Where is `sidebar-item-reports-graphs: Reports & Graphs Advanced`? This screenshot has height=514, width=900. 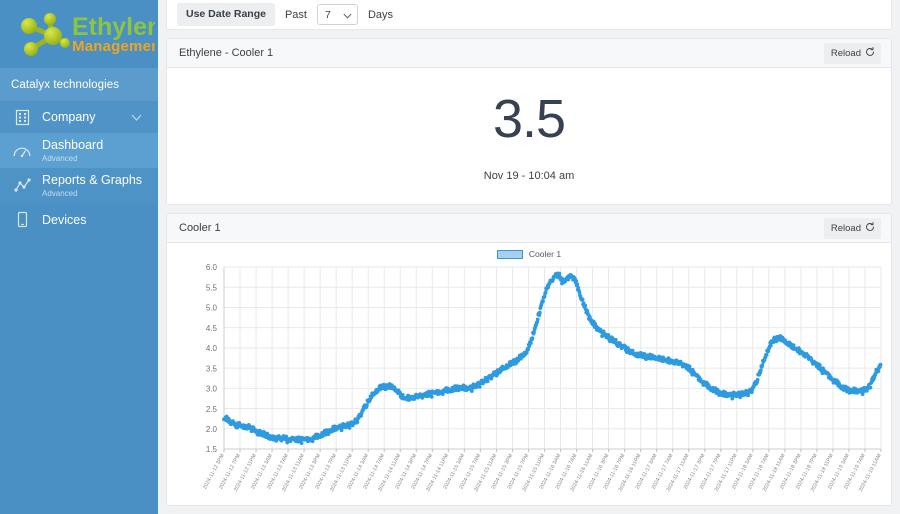
sidebar-item-reports-graphs: Reports & Graphs Advanced is located at coordinates (79, 185).